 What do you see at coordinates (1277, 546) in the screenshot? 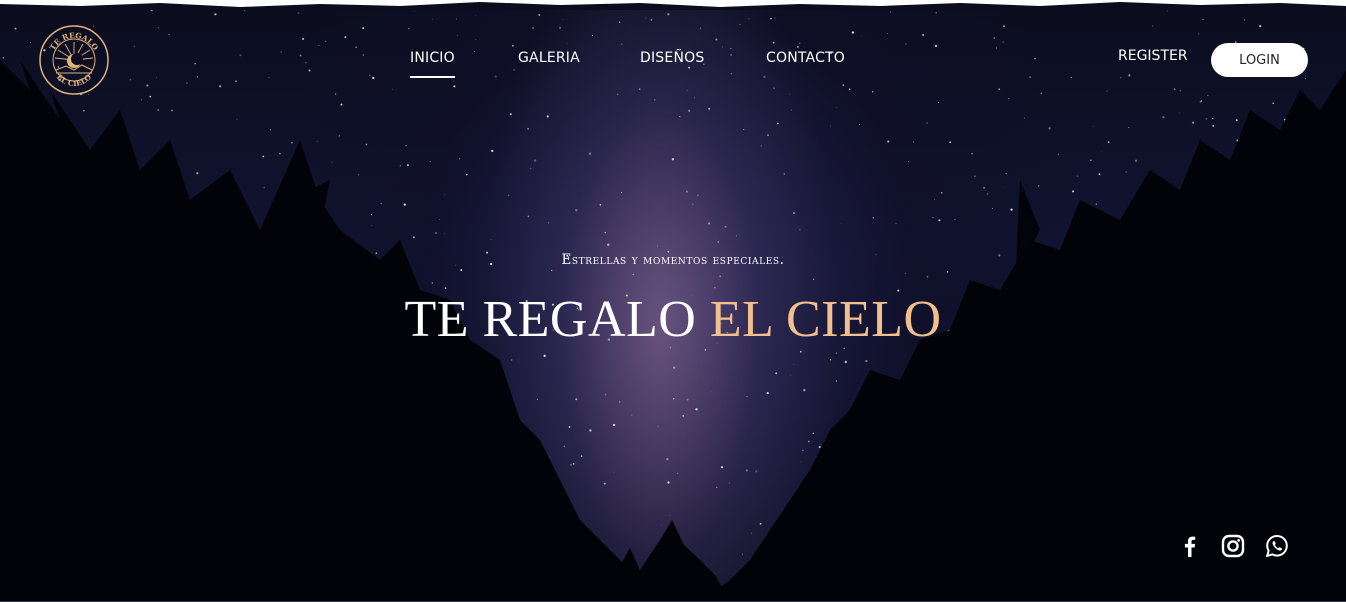
I see `whatsapp-icon` at bounding box center [1277, 546].